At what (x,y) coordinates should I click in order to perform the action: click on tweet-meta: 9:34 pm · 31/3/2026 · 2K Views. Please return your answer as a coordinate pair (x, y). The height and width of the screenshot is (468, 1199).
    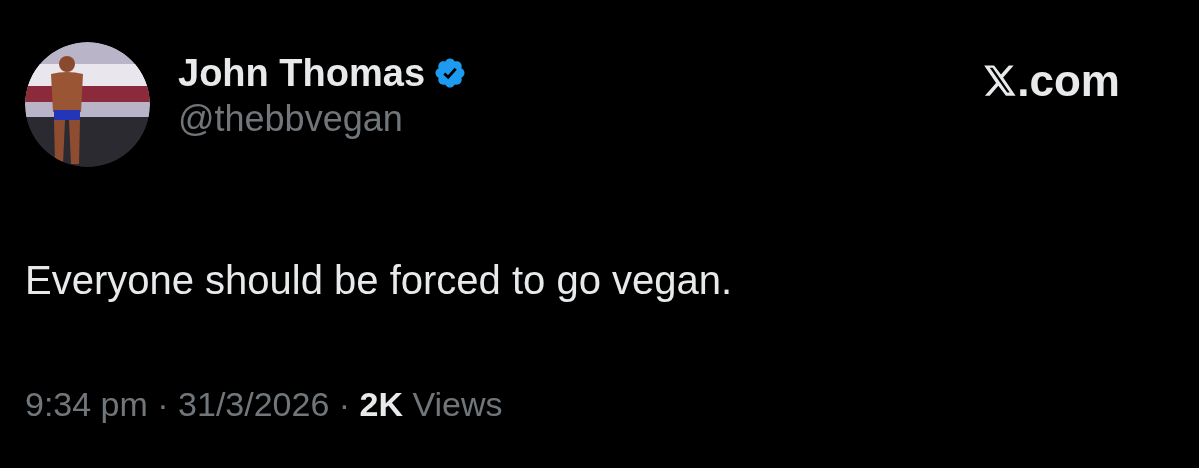
    Looking at the image, I should click on (264, 404).